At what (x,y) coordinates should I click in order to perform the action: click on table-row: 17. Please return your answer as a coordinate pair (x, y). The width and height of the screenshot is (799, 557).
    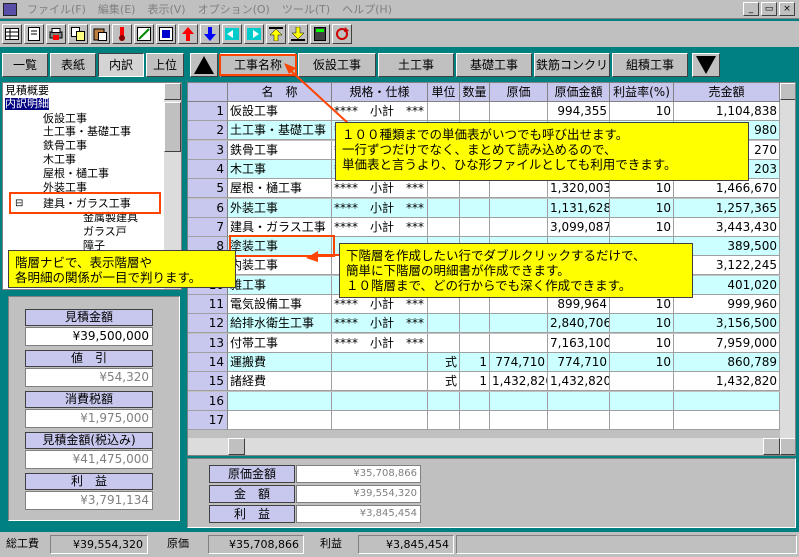
    Looking at the image, I should click on (484, 420).